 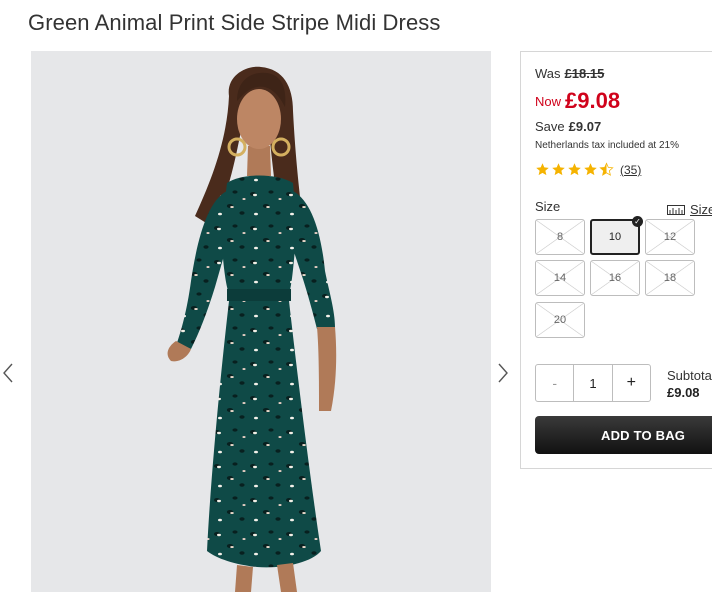 I want to click on quantity-stepper: - 1 +, so click(x=593, y=383).